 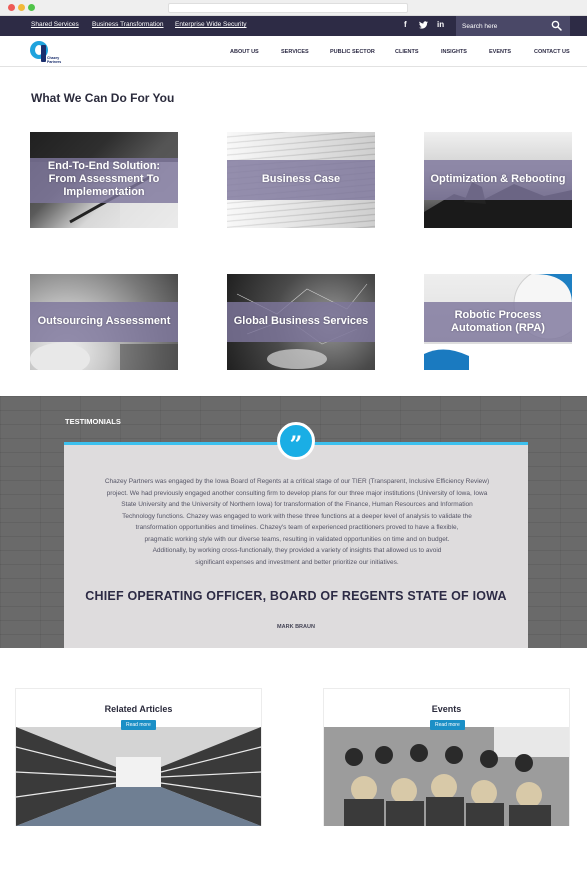 I want to click on linkedin-icon: in, so click(x=440, y=24).